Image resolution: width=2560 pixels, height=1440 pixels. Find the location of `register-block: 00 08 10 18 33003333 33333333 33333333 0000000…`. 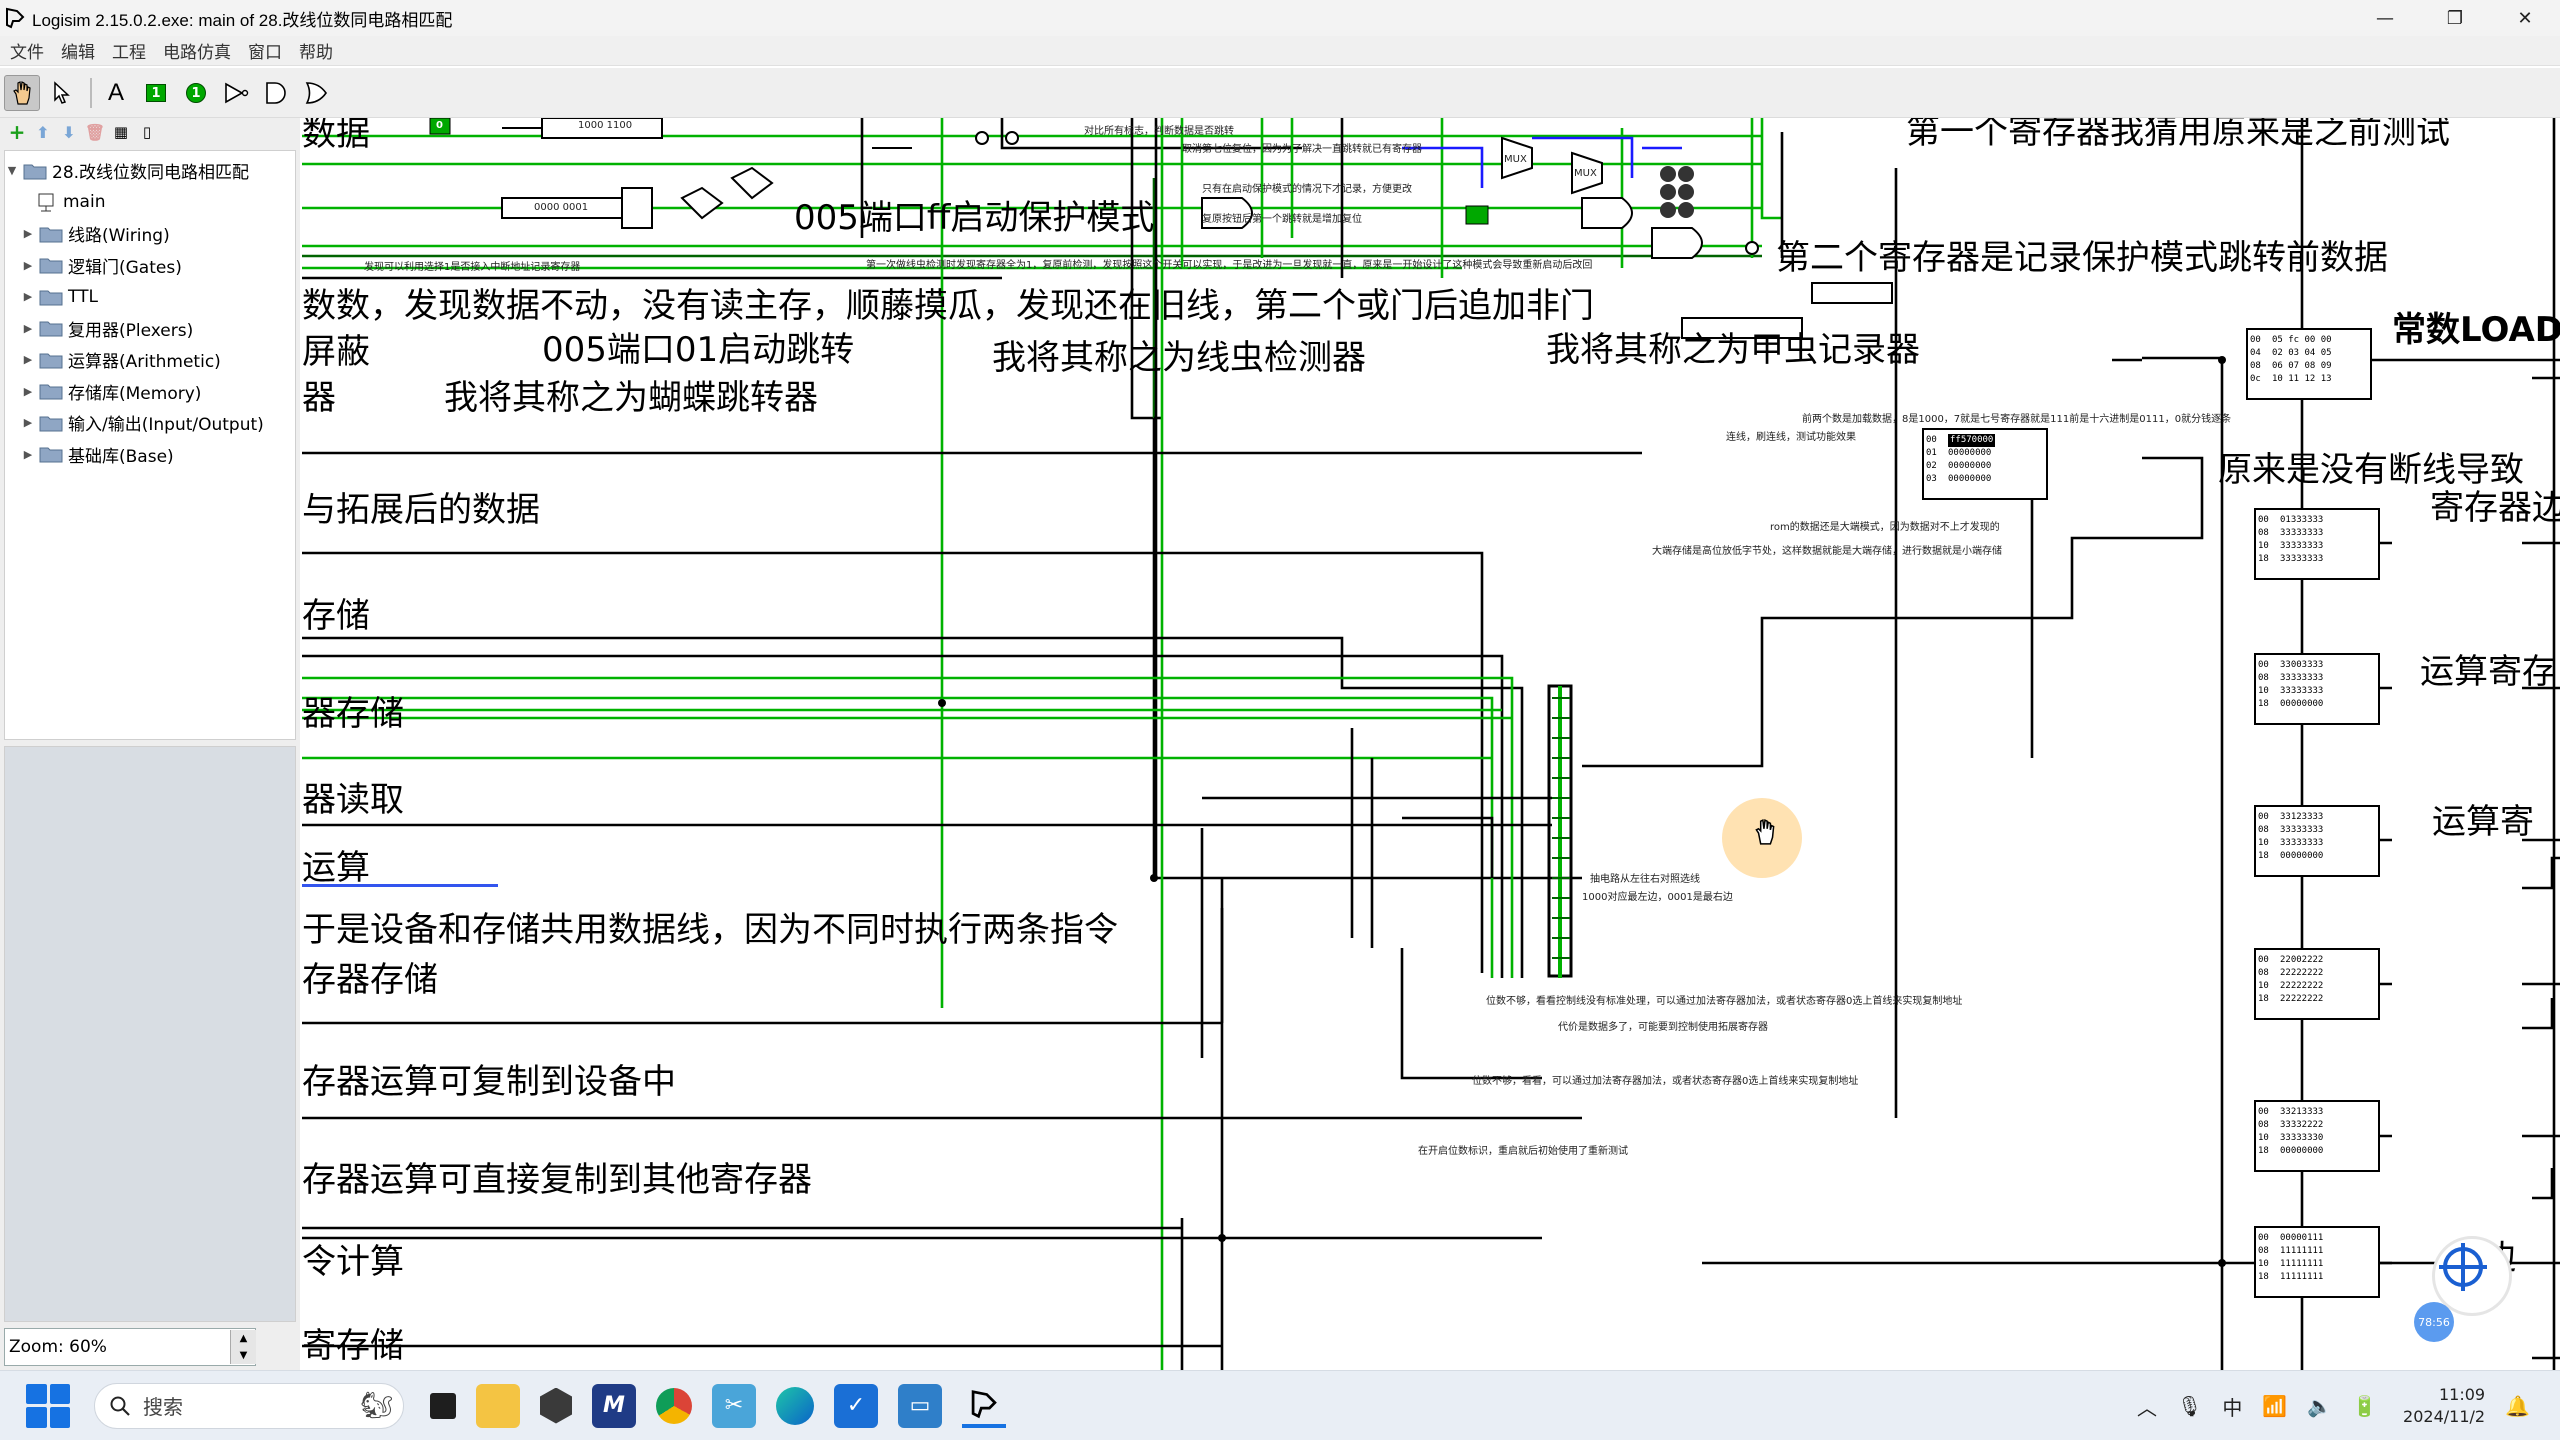

register-block: 00 08 10 18 33003333 33333333 33333333 0000000… is located at coordinates (2317, 689).